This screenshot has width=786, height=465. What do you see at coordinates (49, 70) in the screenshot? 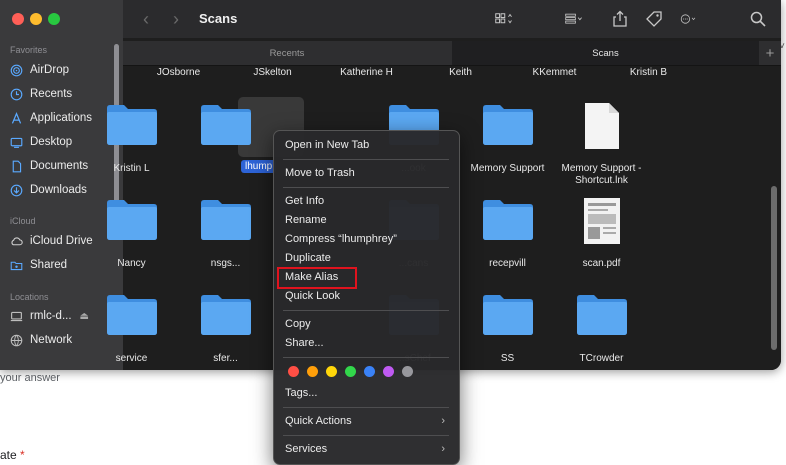
I see `sidebar-item-label: AirDrop` at bounding box center [49, 70].